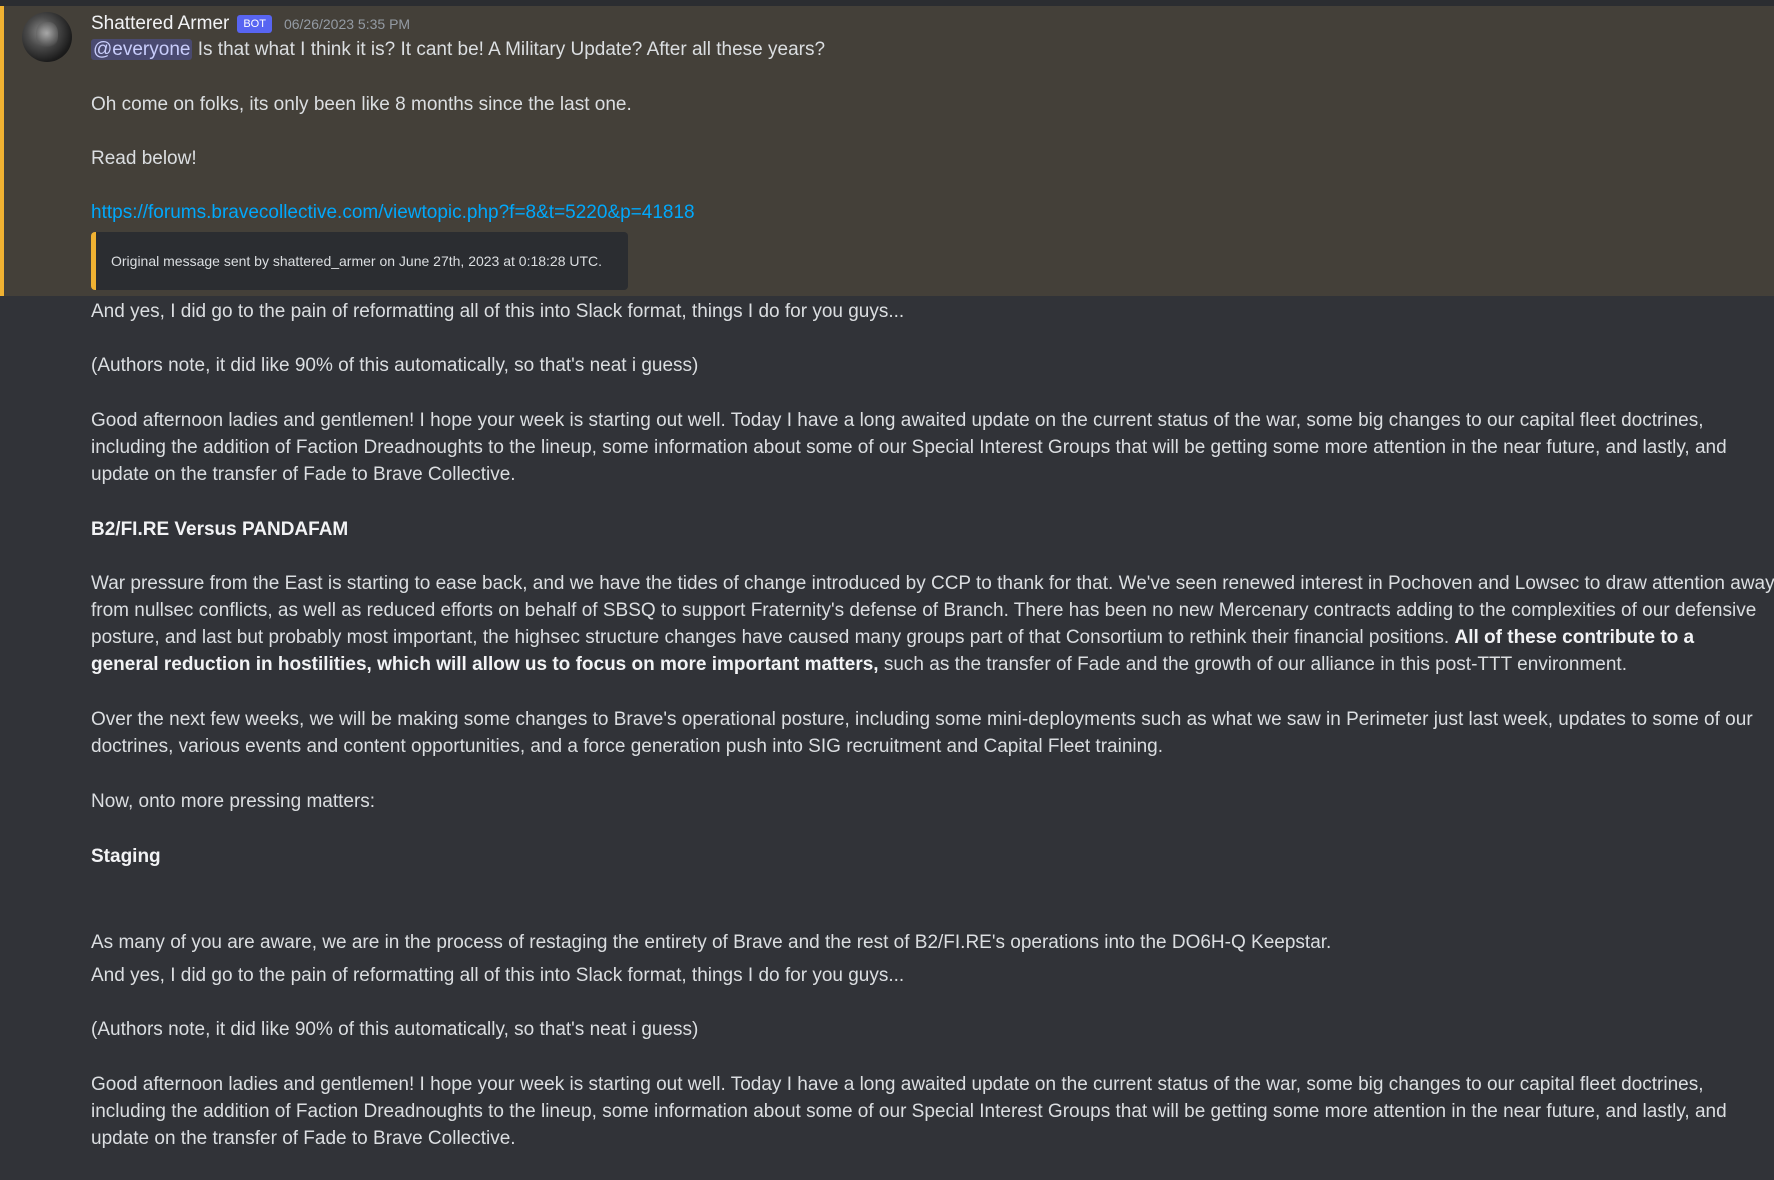 Image resolution: width=1774 pixels, height=1180 pixels. What do you see at coordinates (126, 856) in the screenshot?
I see `section-heading-staging: Staging` at bounding box center [126, 856].